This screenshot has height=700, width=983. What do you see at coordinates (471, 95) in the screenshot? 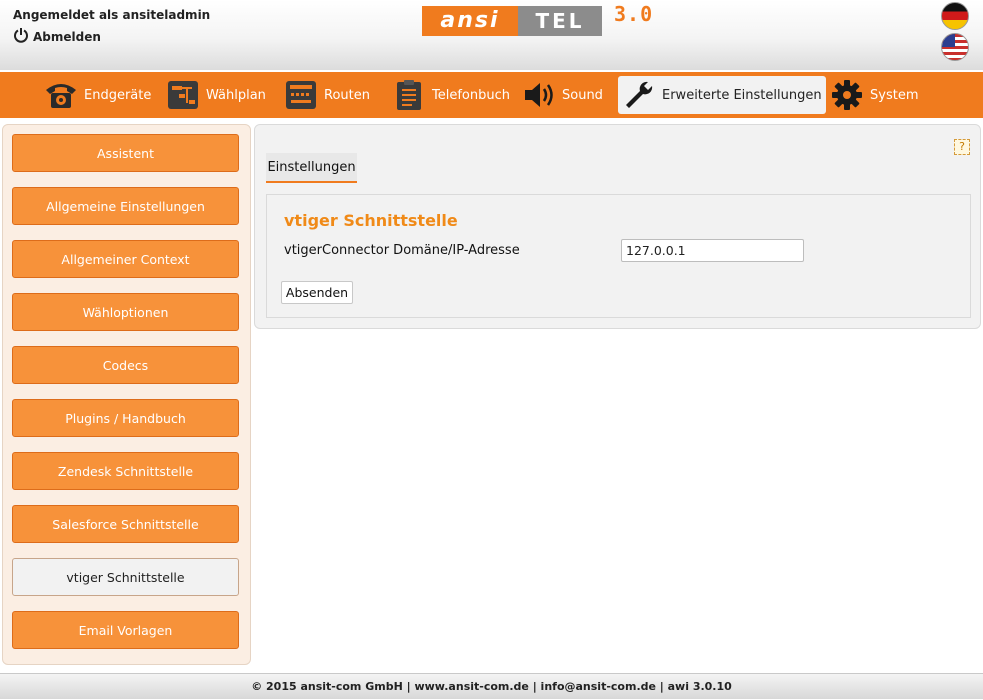
I see `nav-label: Telefonbuch` at bounding box center [471, 95].